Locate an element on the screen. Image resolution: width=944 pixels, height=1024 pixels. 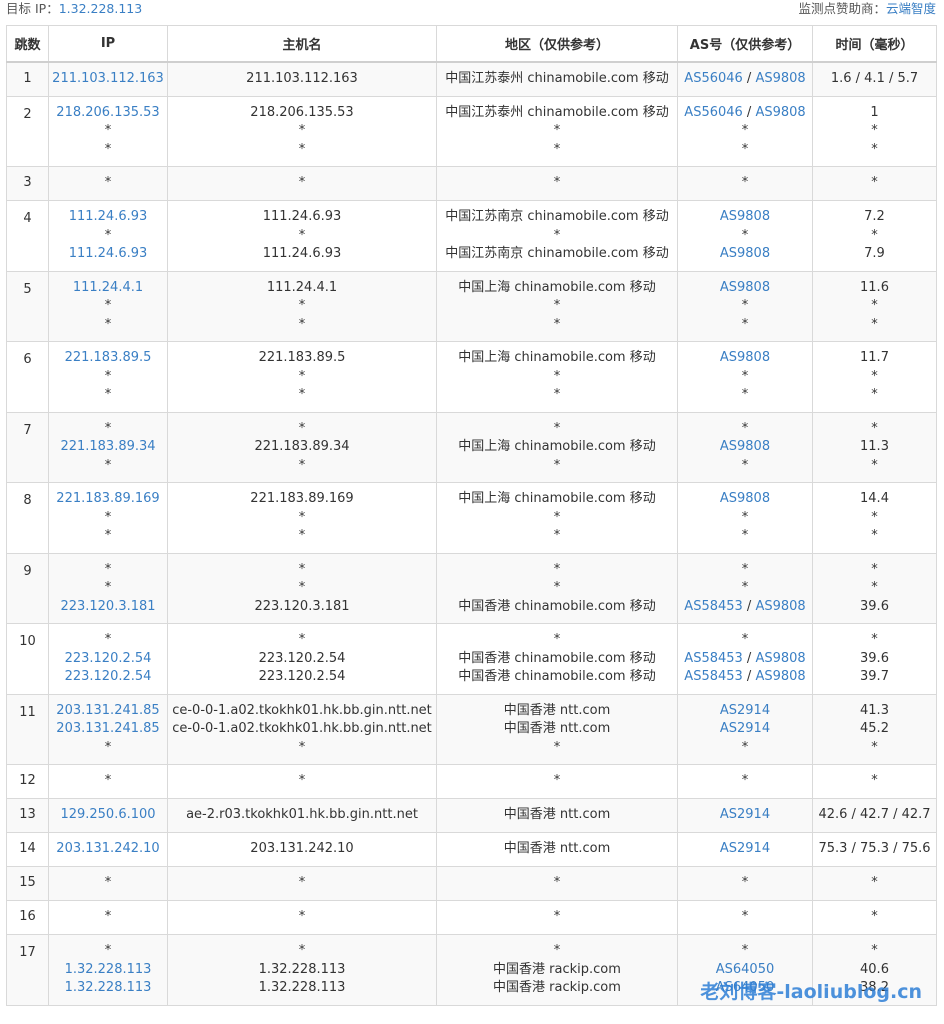
ip-link: 129.250.6.100 is located at coordinates (107, 814).